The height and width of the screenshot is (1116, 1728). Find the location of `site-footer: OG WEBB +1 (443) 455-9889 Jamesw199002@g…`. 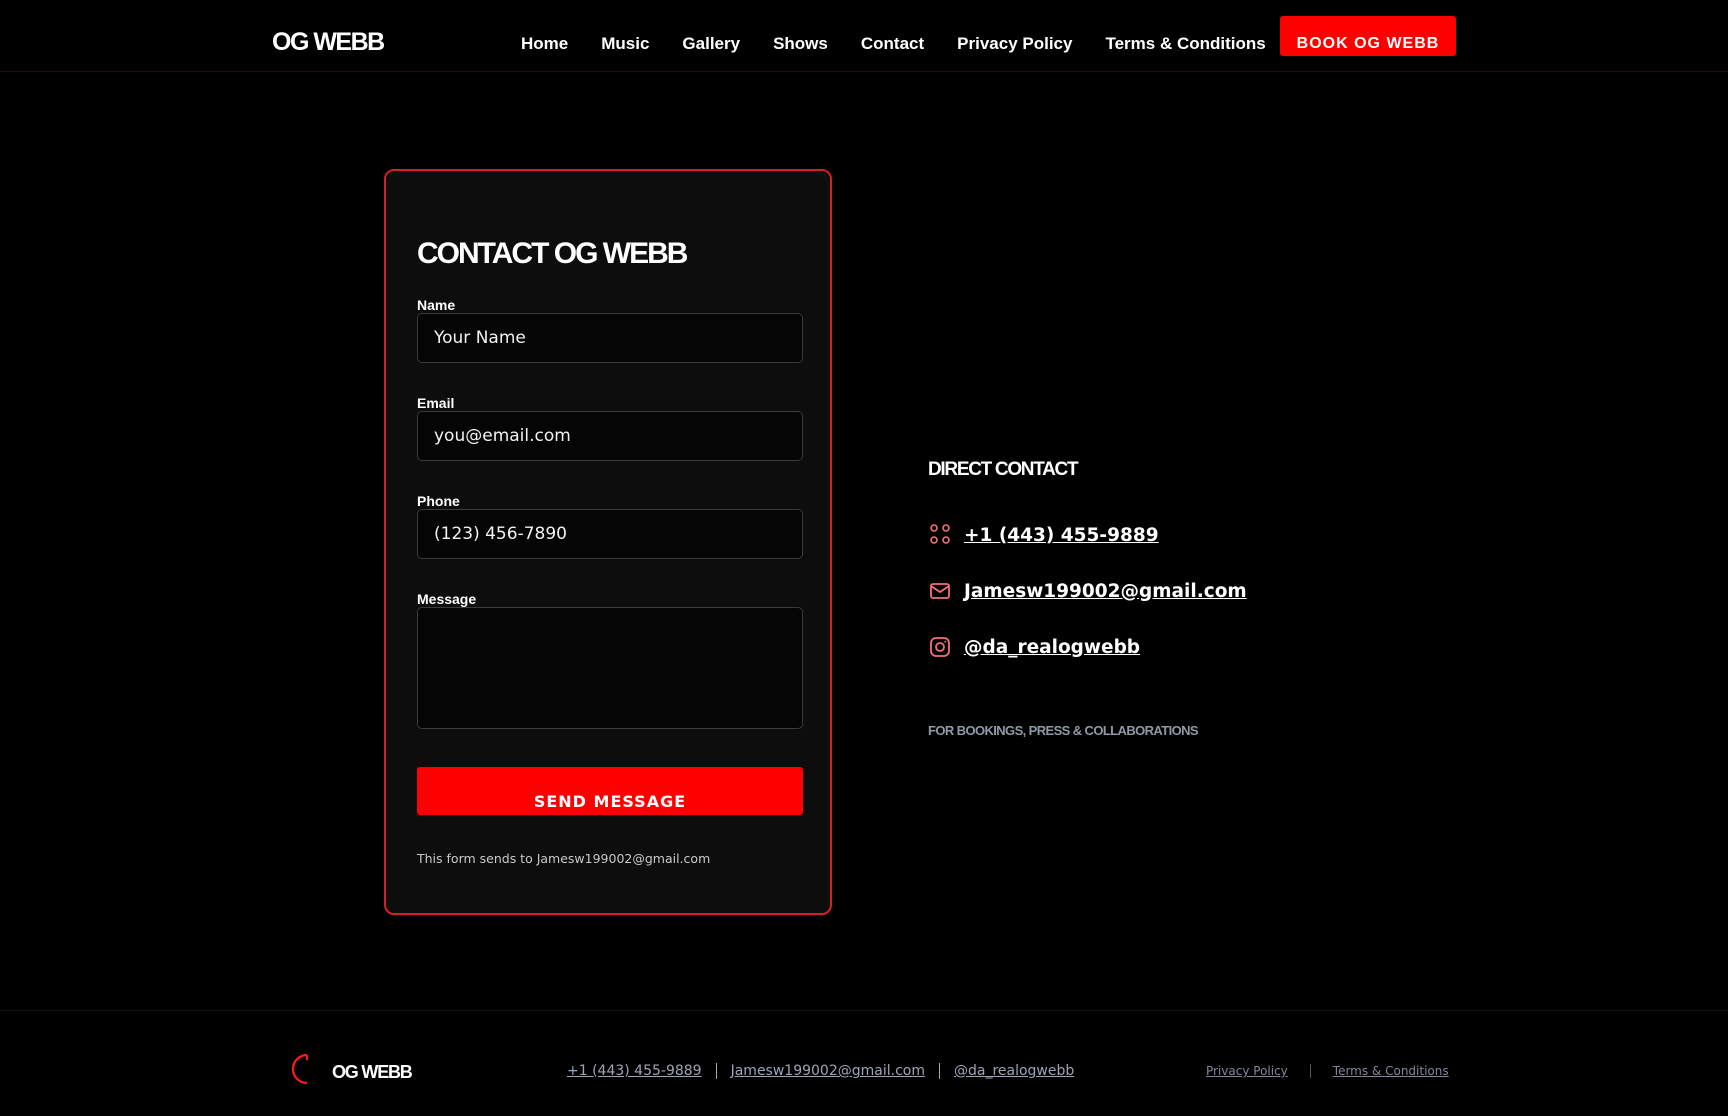

site-footer: OG WEBB +1 (443) 455-9889 Jamesw199002@g… is located at coordinates (864, 1063).